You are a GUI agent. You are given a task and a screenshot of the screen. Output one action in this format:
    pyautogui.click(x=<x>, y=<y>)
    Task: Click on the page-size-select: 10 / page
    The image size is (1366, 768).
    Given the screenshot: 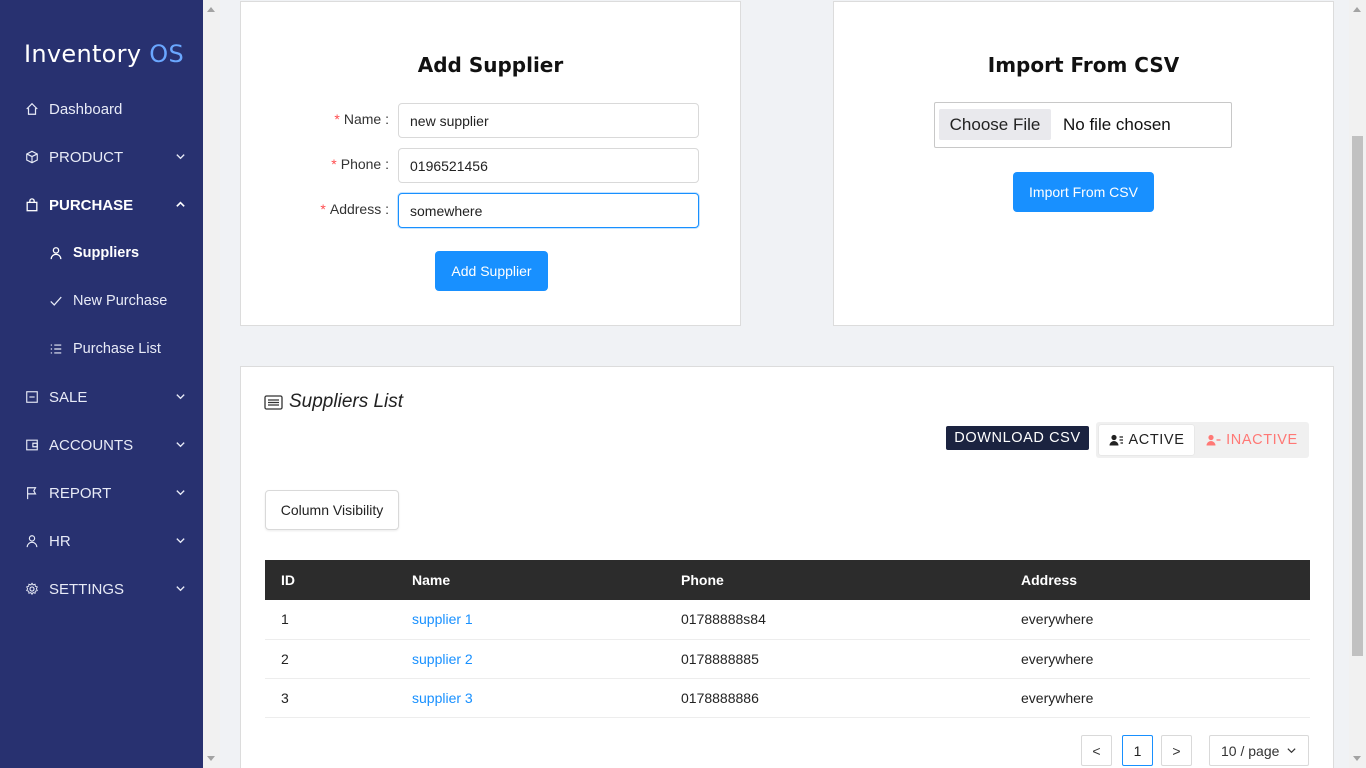 What is the action you would take?
    pyautogui.click(x=1259, y=750)
    